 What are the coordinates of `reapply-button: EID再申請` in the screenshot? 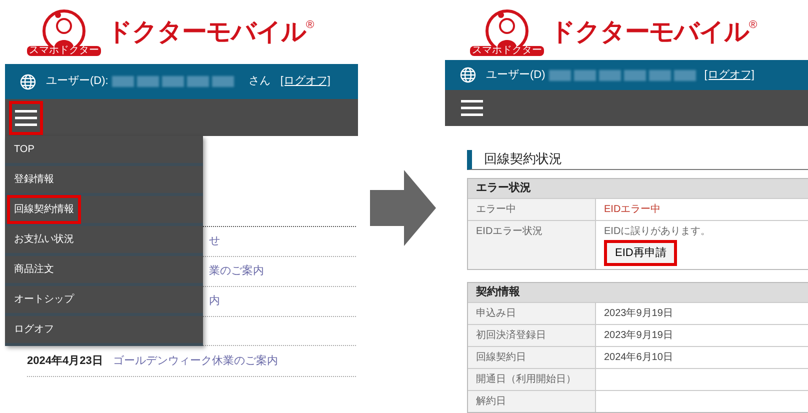 It's located at (641, 253).